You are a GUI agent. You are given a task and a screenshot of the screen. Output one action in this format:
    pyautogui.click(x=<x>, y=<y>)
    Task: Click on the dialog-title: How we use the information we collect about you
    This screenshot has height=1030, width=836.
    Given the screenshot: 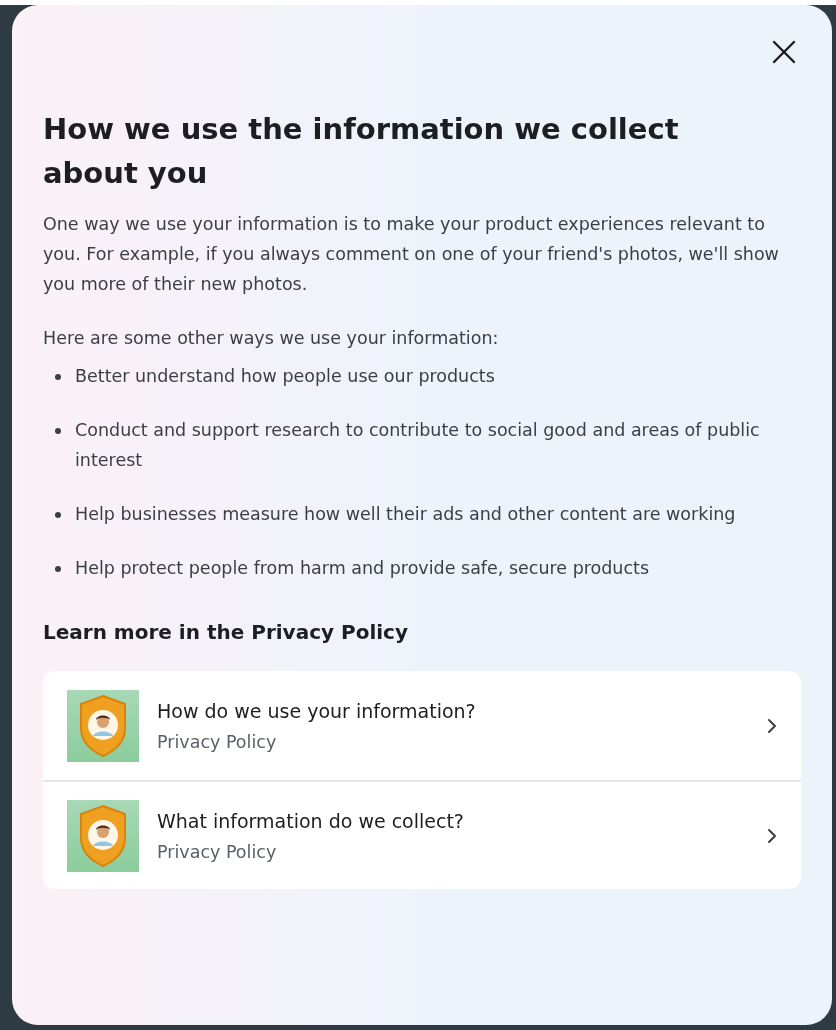 What is the action you would take?
    pyautogui.click(x=361, y=151)
    